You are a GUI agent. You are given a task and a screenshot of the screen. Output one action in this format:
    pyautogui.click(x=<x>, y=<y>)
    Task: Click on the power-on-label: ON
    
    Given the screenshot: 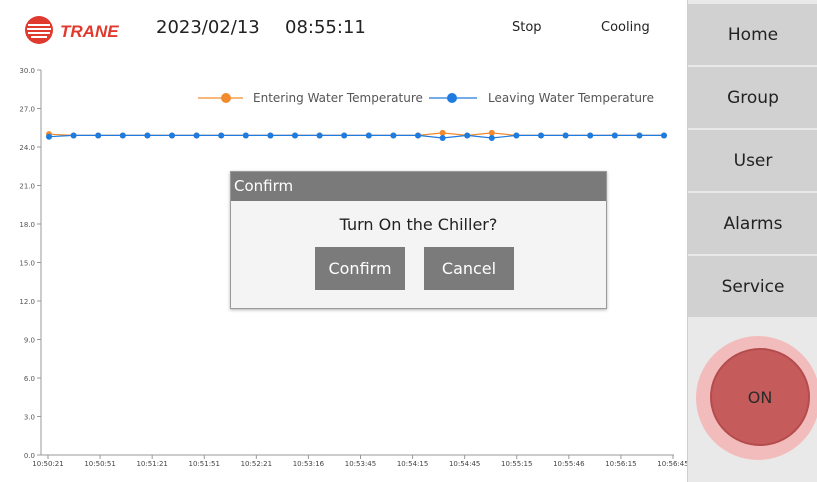 What is the action you would take?
    pyautogui.click(x=760, y=397)
    